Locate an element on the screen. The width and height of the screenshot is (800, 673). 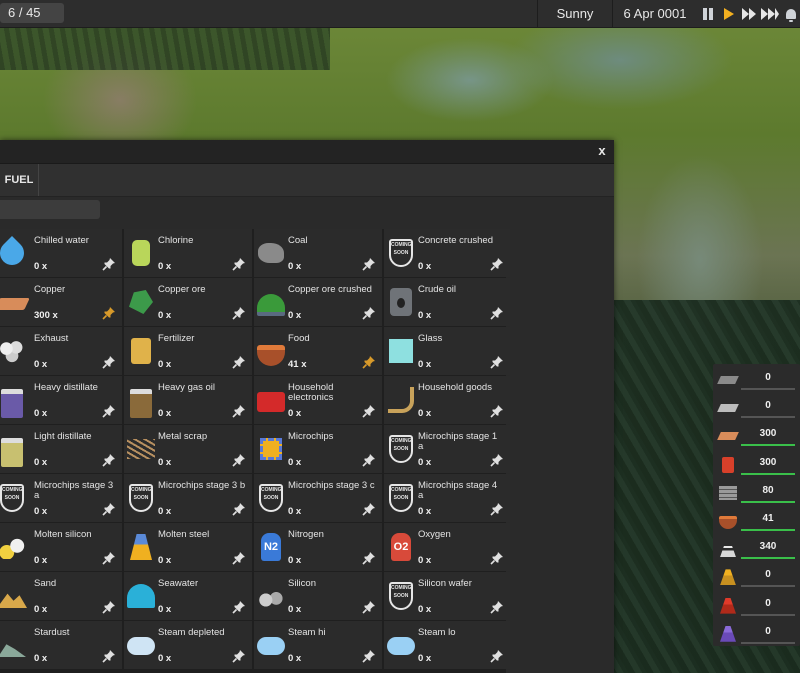
product-item: COMING SOON Concrete crushed 0 x is located at coordinates (447, 253).